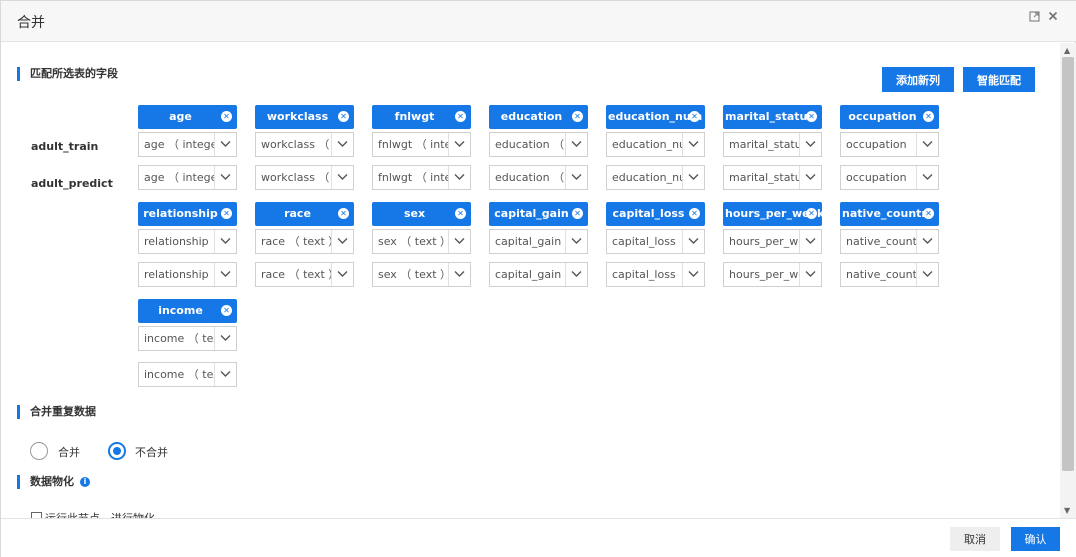 The image size is (1076, 557). What do you see at coordinates (655, 241) in the screenshot?
I see `train-field-select: capital_loss （ integer ）` at bounding box center [655, 241].